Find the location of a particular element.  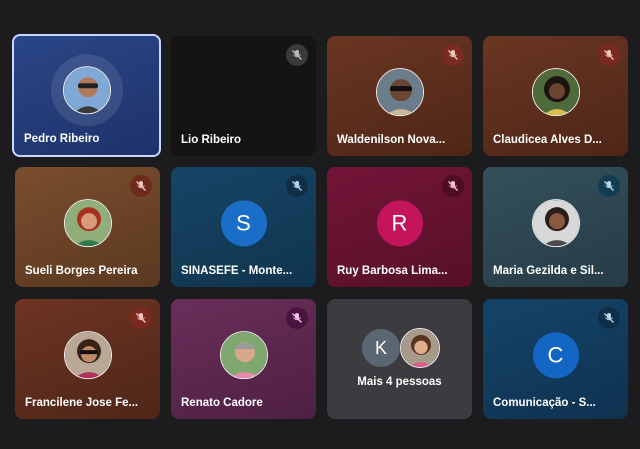

participant-name: Pedro Ribeiro is located at coordinates (62, 139).